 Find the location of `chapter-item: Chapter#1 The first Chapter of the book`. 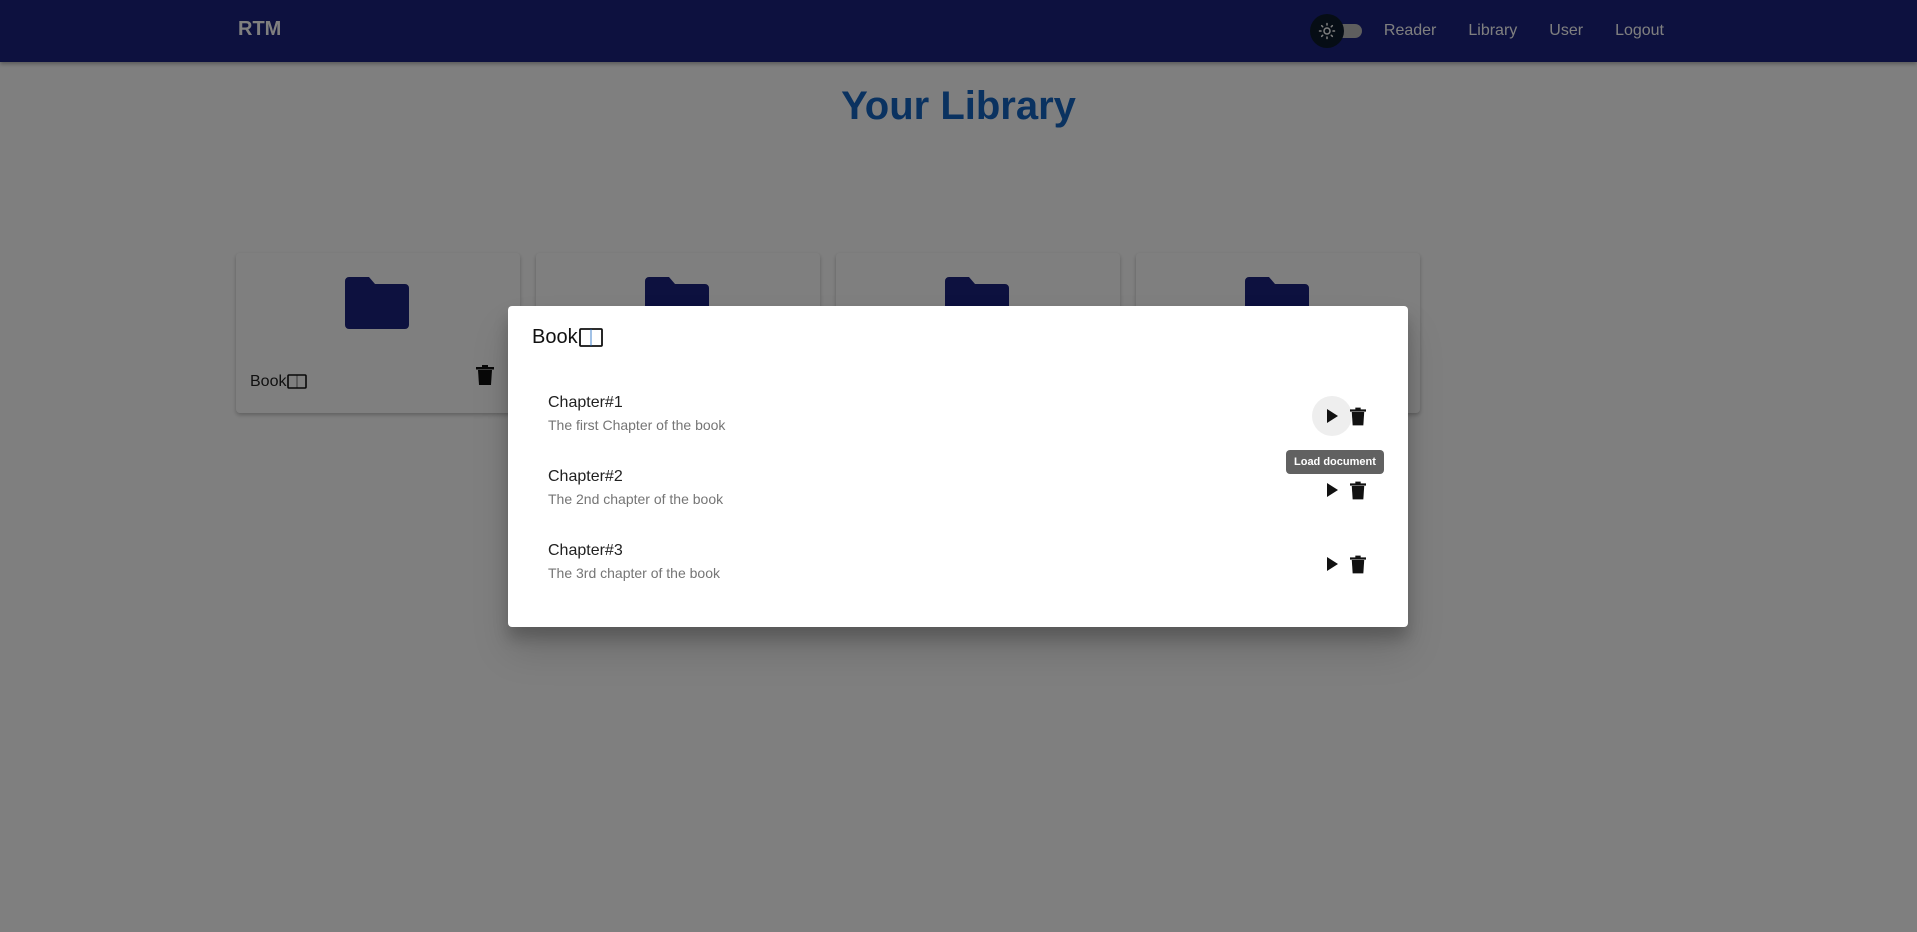

chapter-item: Chapter#1 The first Chapter of the book is located at coordinates (958, 424).